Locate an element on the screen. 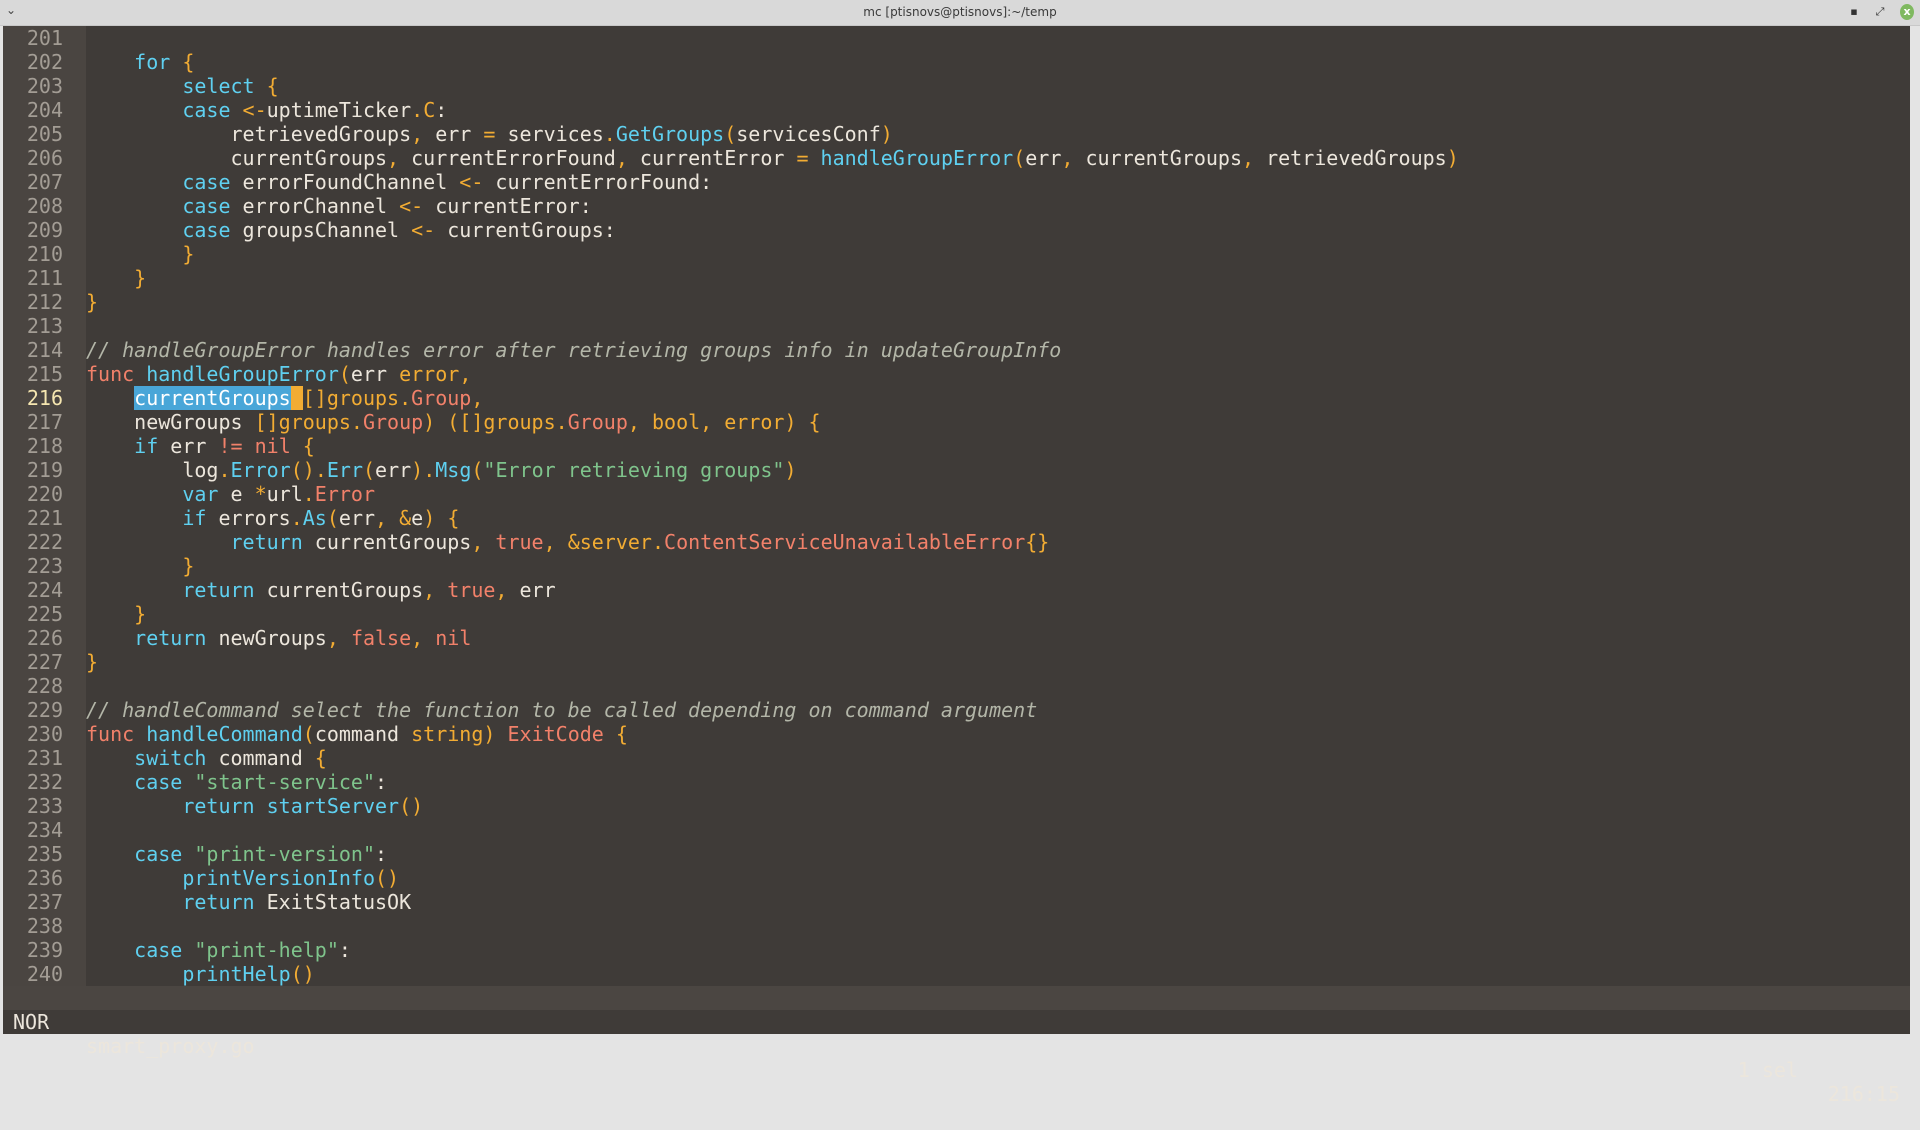 Image resolution: width=1920 pixels, height=1130 pixels. code-line: 221 if errors.As(err, &e) { is located at coordinates (956, 518).